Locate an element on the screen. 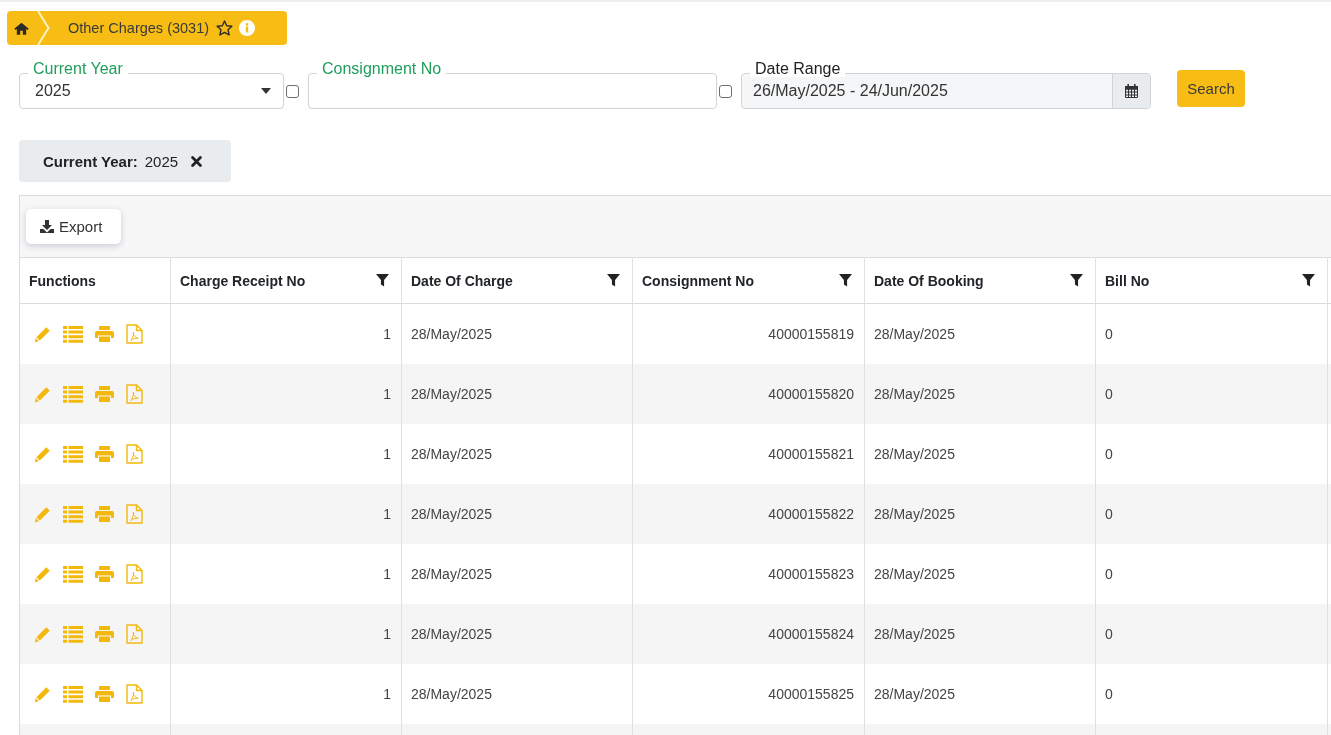 This screenshot has width=1331, height=735. calendar-button is located at coordinates (1131, 91).